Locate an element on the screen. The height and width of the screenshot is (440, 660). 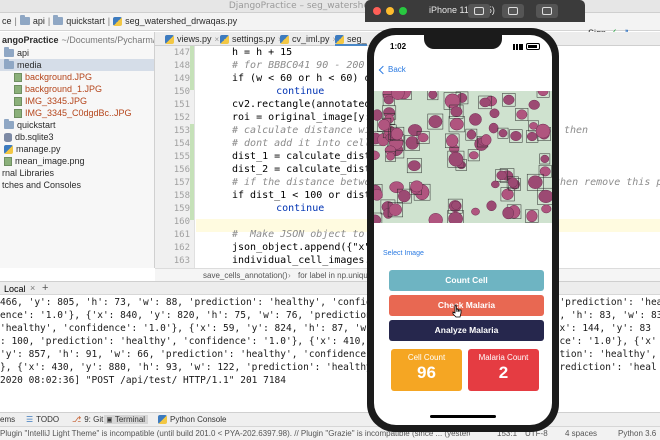
tab-settings: settings.py × is located at coordinates (251, 39).